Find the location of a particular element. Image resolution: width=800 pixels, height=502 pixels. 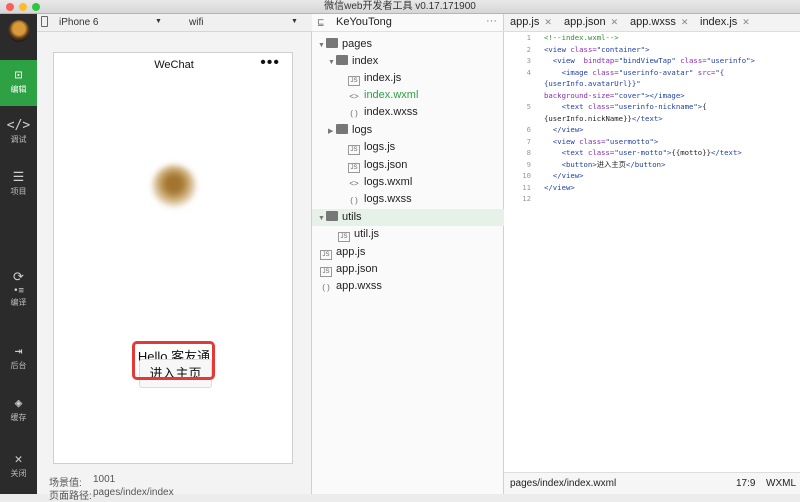

menu-icon: ☰ is located at coordinates (18, 177).